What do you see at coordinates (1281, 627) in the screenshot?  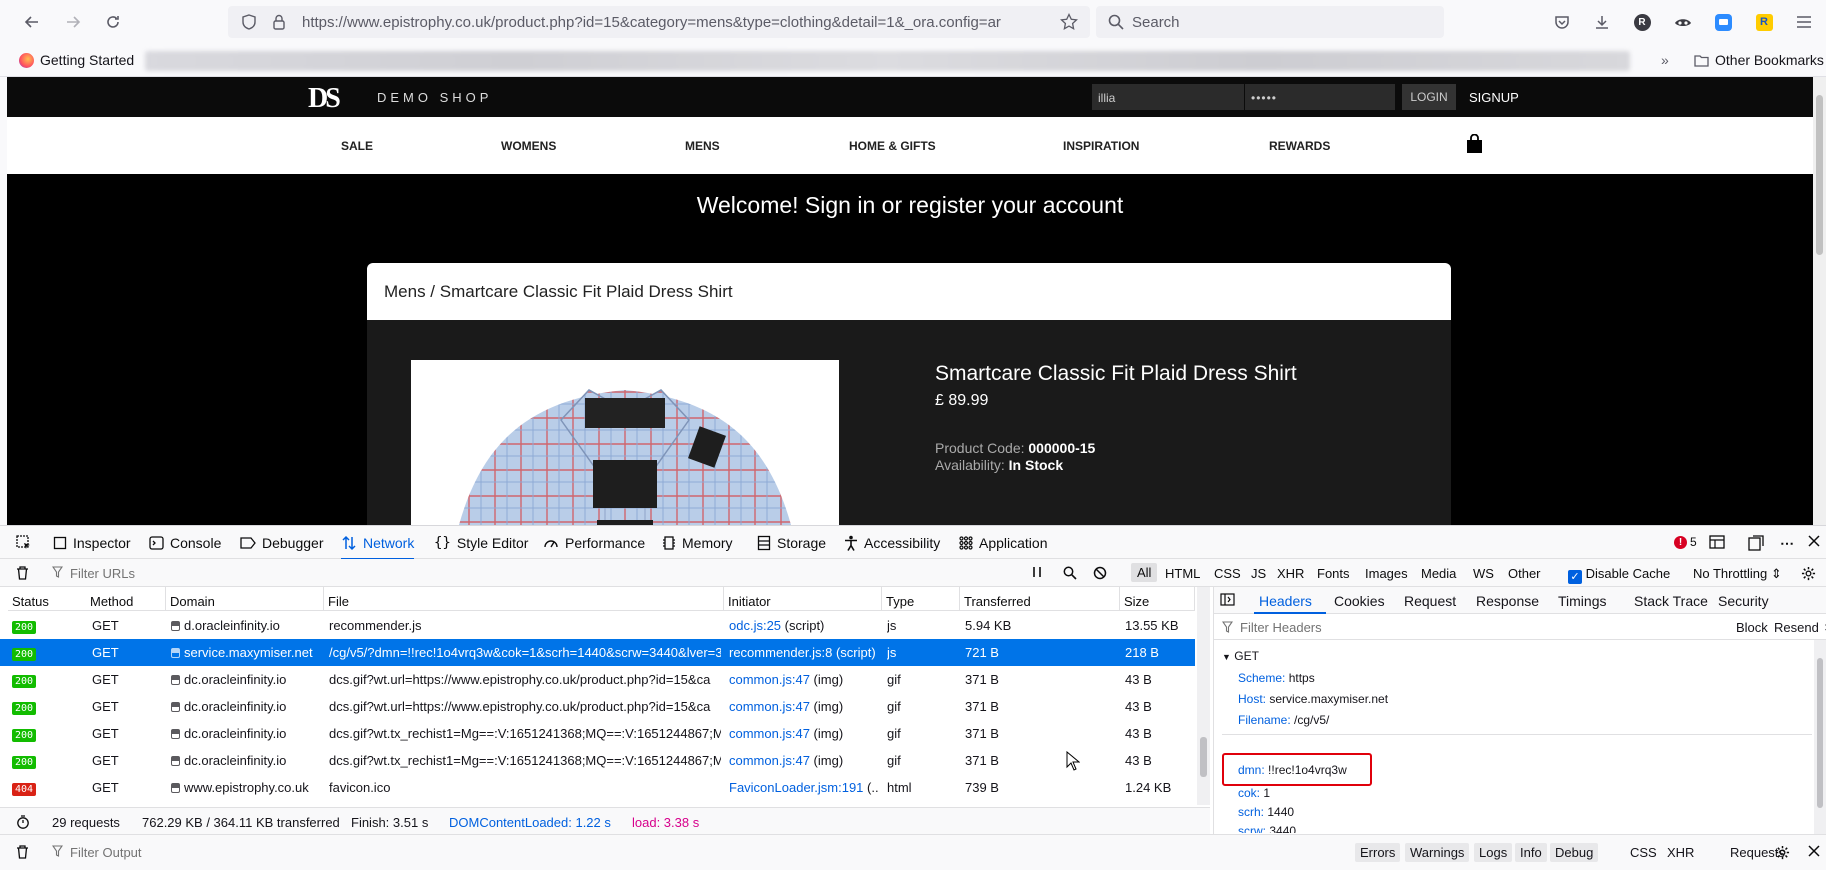 I see `filter-headers-input: Filter Headers` at bounding box center [1281, 627].